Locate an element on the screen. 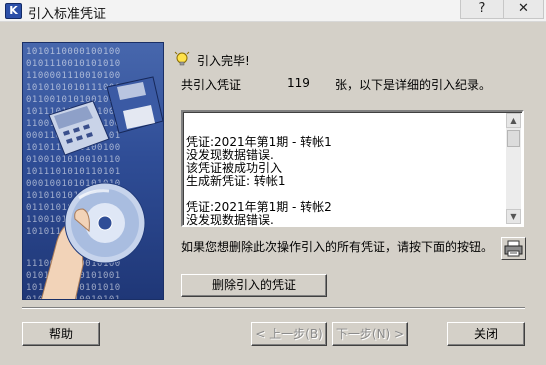 The image size is (546, 365). next-step-button: 下一步(N) > is located at coordinates (370, 334).